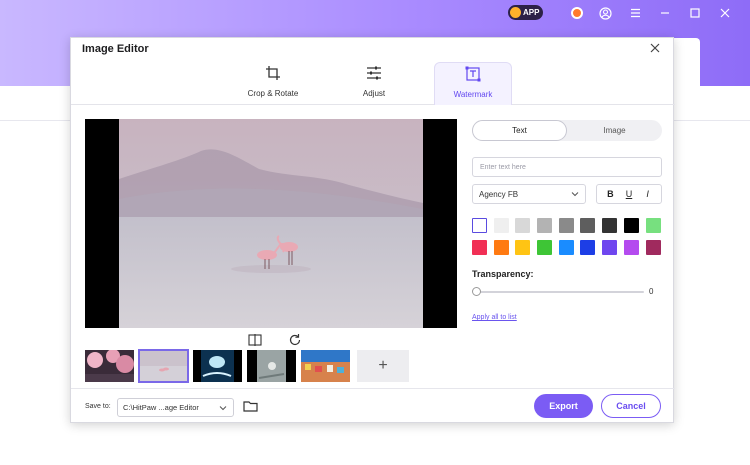 This screenshot has width=750, height=465. Describe the element at coordinates (560, 292) in the screenshot. I see `transparency-slider-track` at that location.